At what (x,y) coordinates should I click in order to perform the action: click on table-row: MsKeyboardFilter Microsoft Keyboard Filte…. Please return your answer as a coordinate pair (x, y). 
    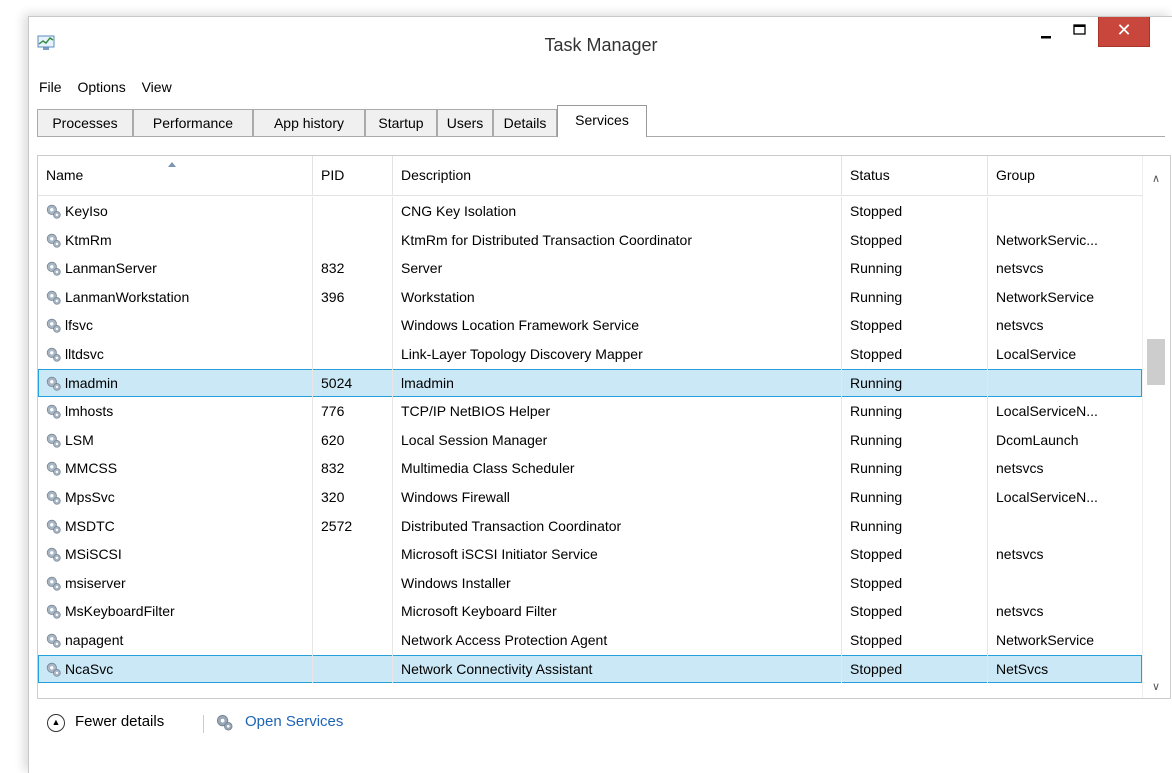
    Looking at the image, I should click on (590, 611).